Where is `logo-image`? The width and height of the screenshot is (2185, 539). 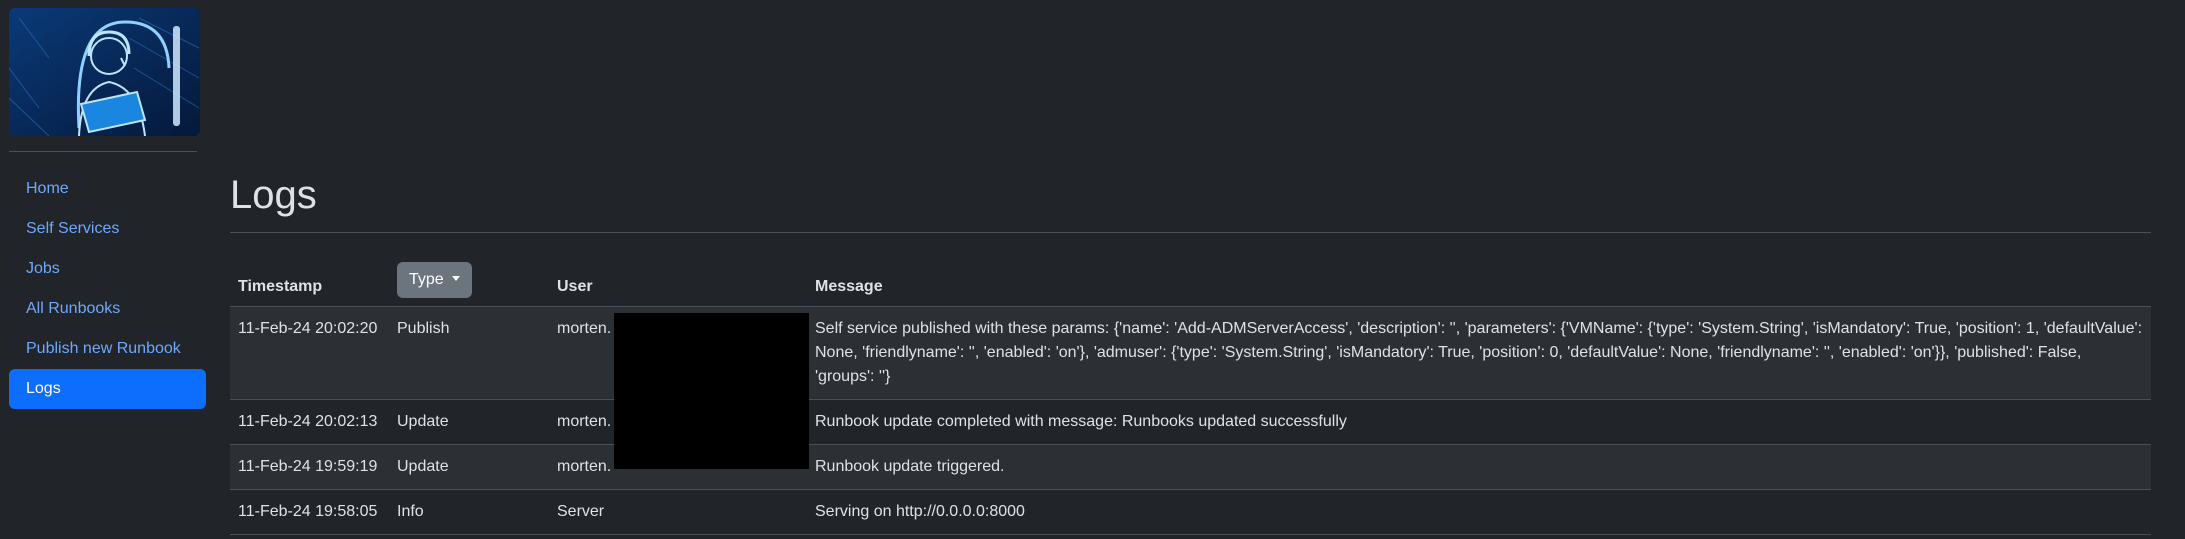
logo-image is located at coordinates (104, 72).